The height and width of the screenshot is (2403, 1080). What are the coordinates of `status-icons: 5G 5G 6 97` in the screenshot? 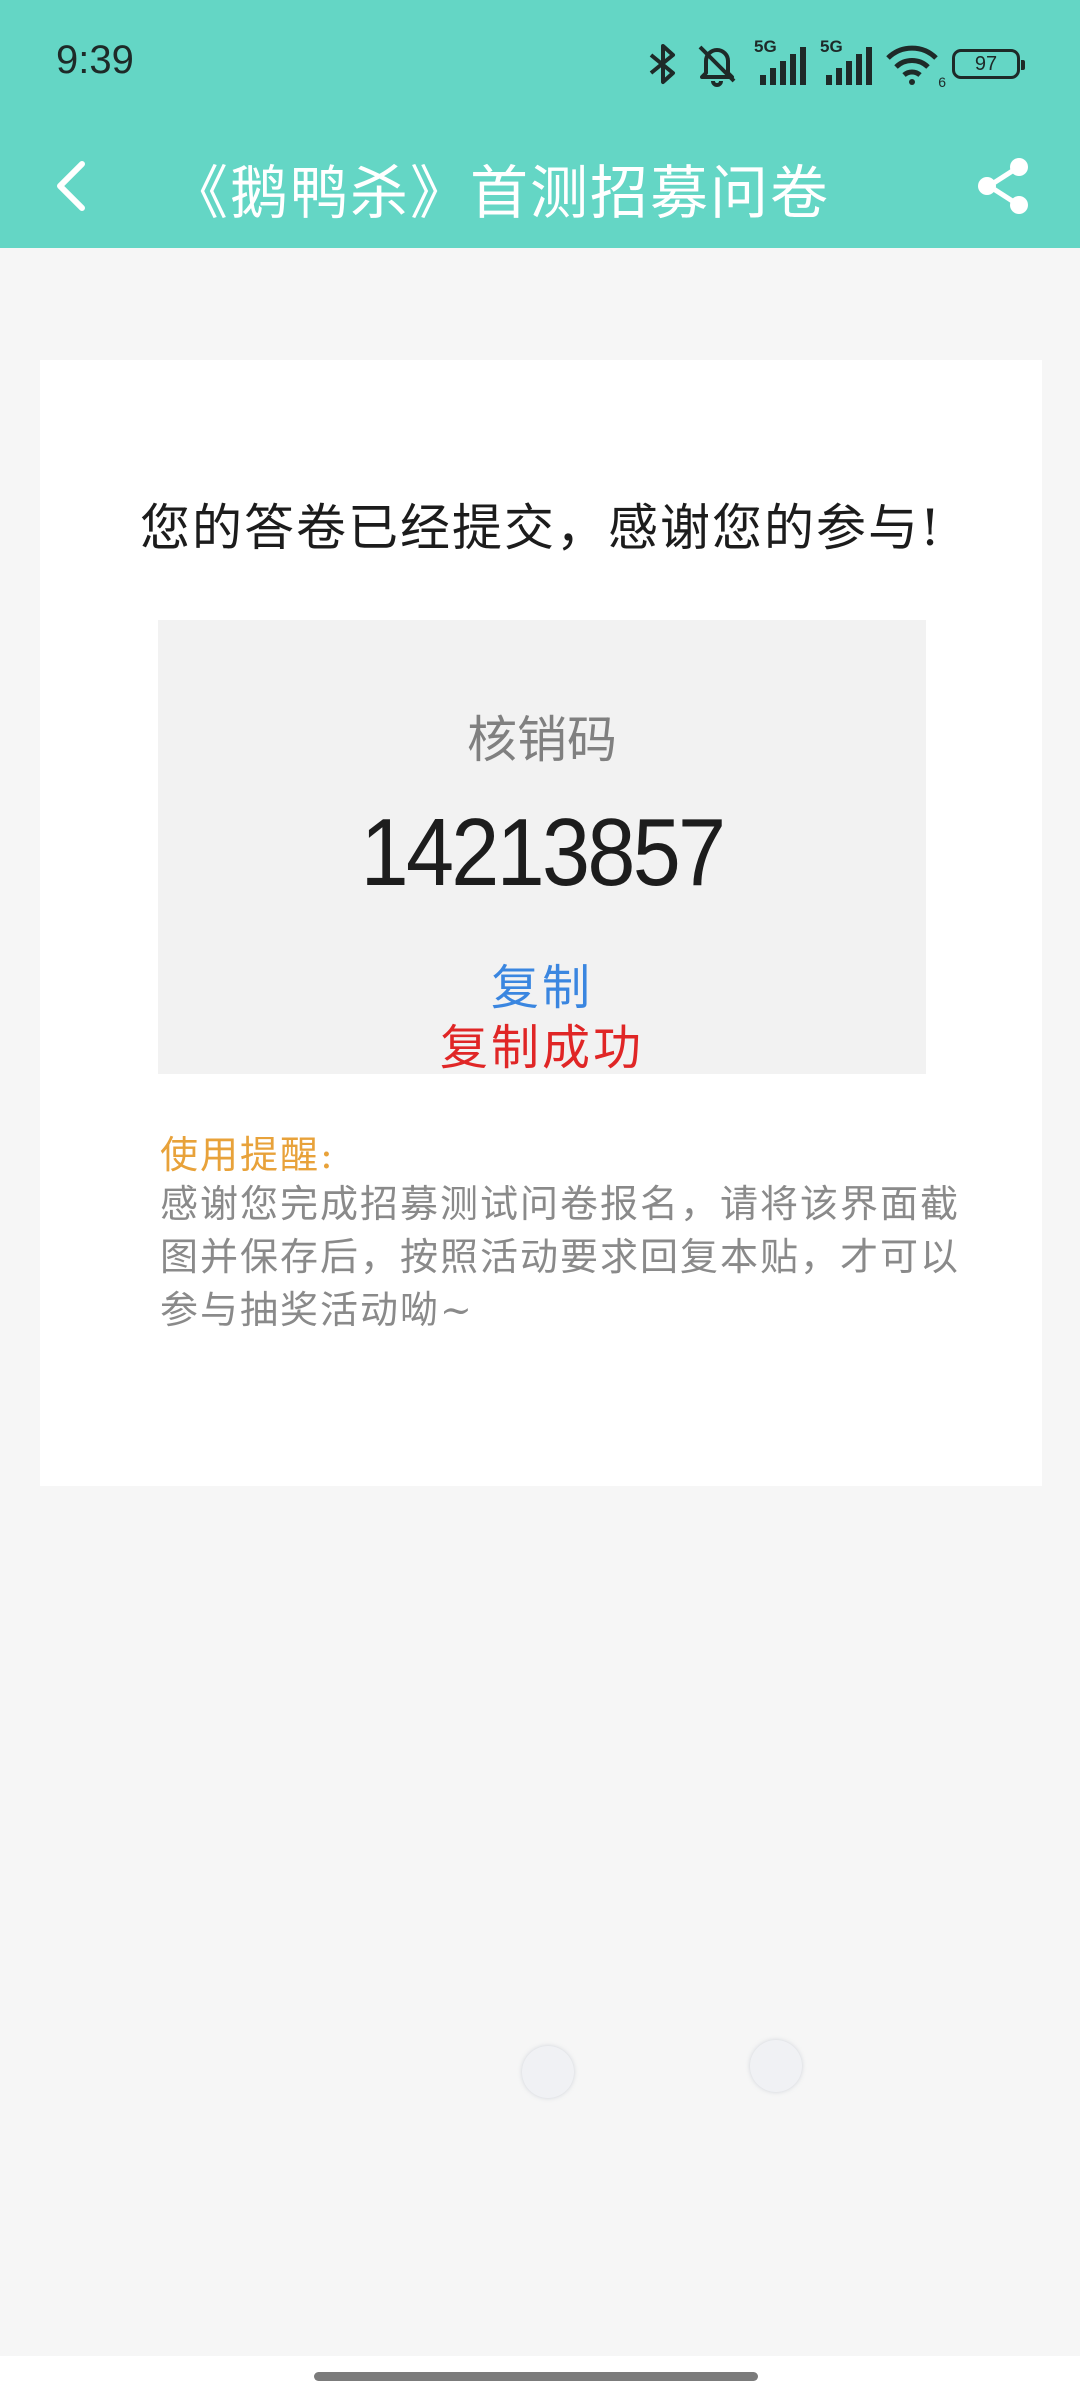 It's located at (835, 63).